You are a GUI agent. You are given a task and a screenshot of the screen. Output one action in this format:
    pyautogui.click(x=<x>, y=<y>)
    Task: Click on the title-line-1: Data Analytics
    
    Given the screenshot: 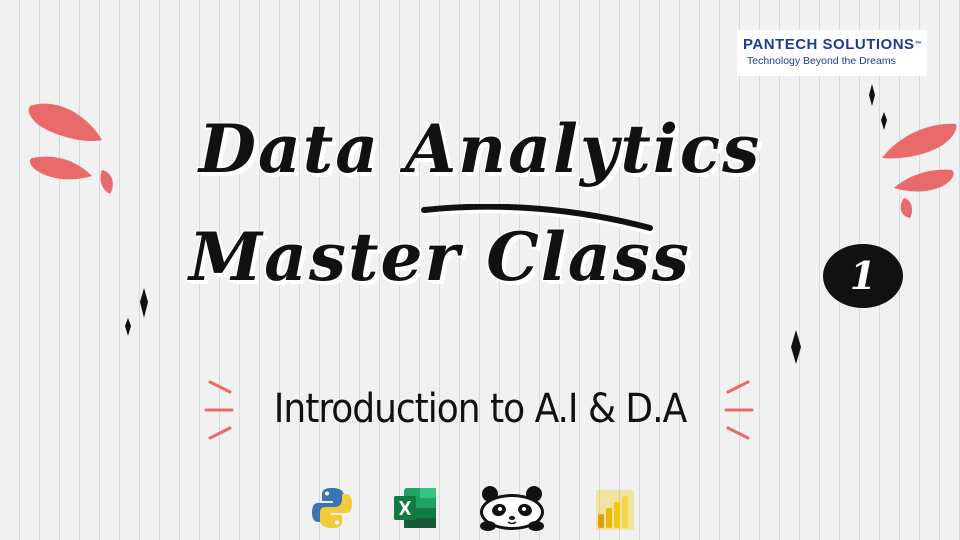 What is the action you would take?
    pyautogui.click(x=480, y=149)
    